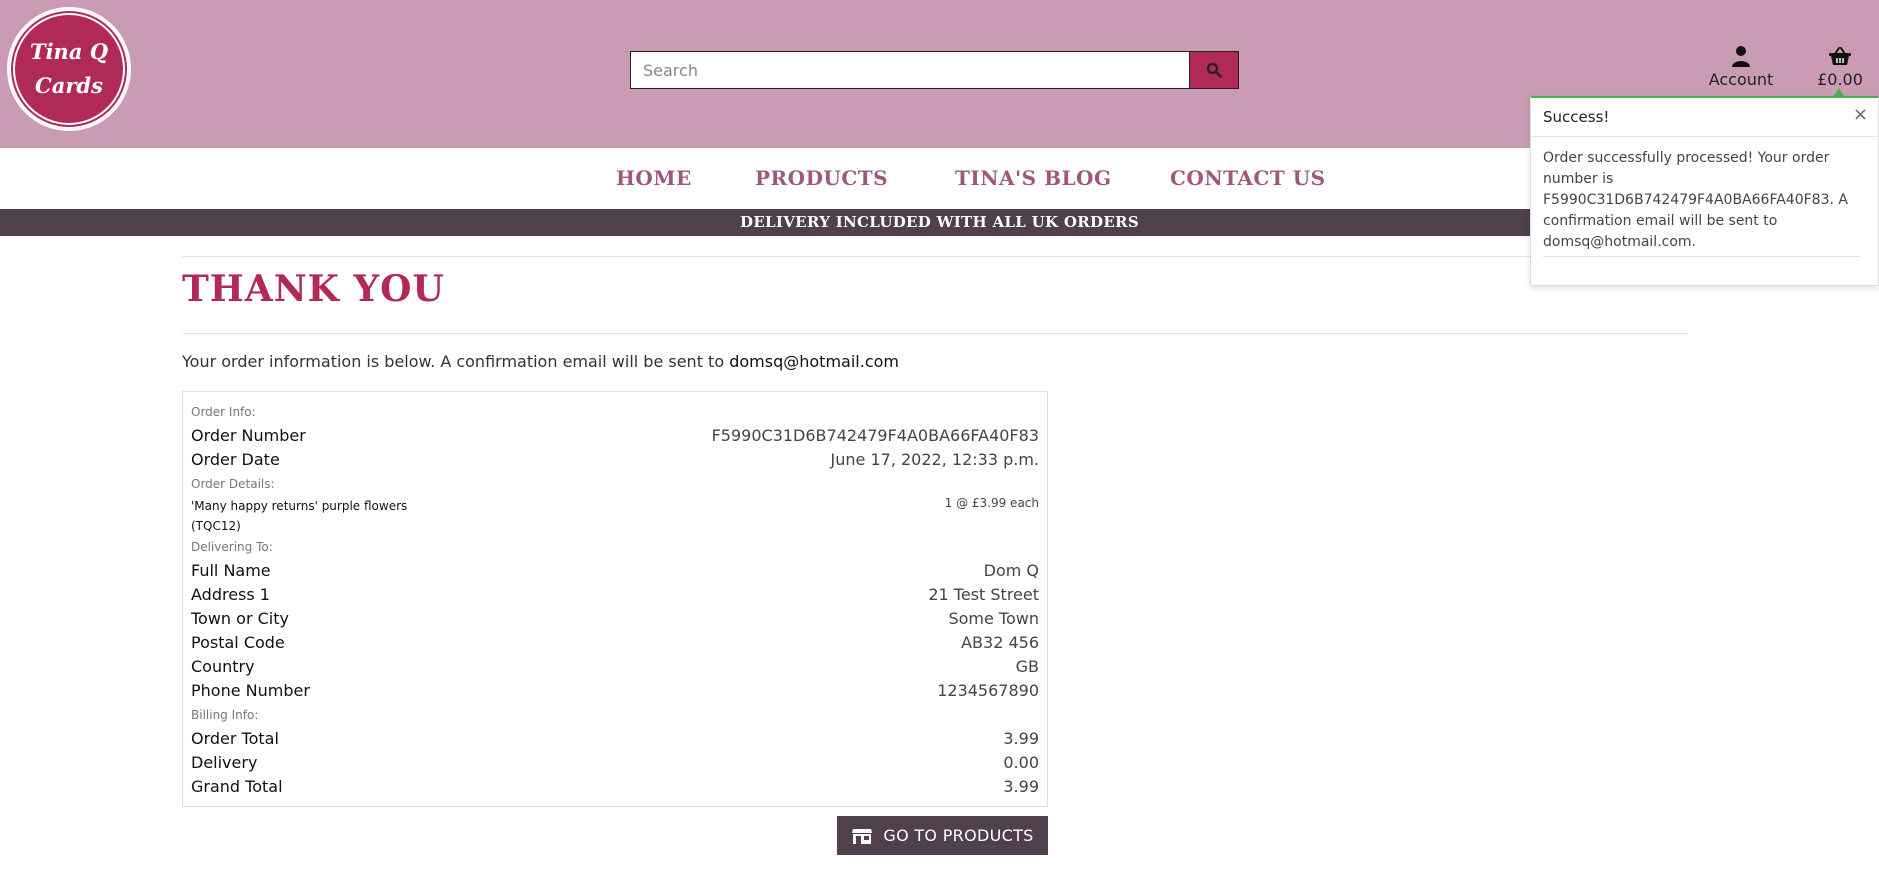  I want to click on close-icon: ×, so click(1860, 114).